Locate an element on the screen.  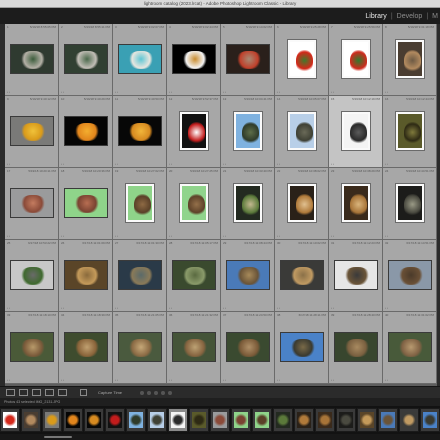
grid-cell: 9 5/19/18 9:40:12 PM • • is located at coordinates (32, 132).